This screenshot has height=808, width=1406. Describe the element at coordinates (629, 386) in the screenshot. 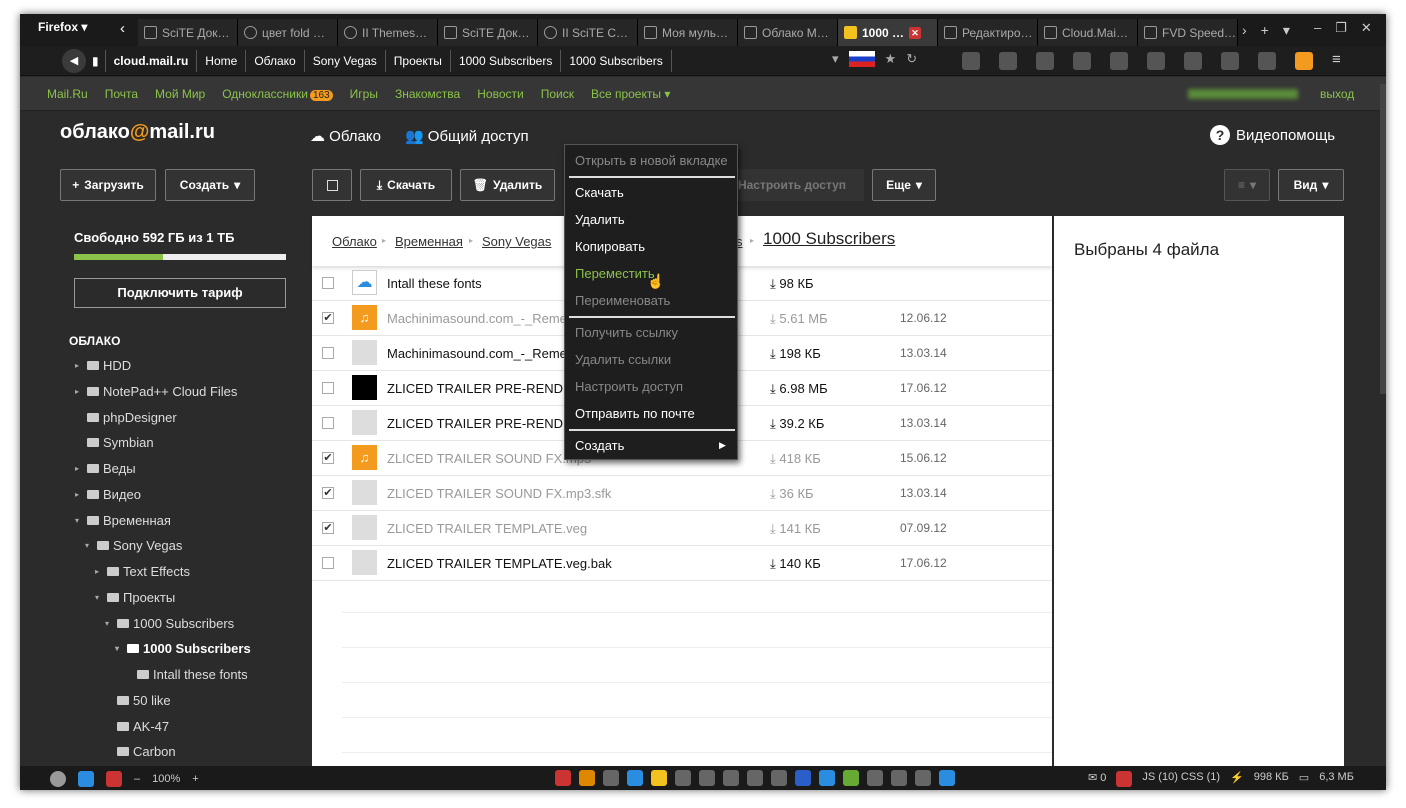

I see `menu-access: Настроить доступ` at that location.